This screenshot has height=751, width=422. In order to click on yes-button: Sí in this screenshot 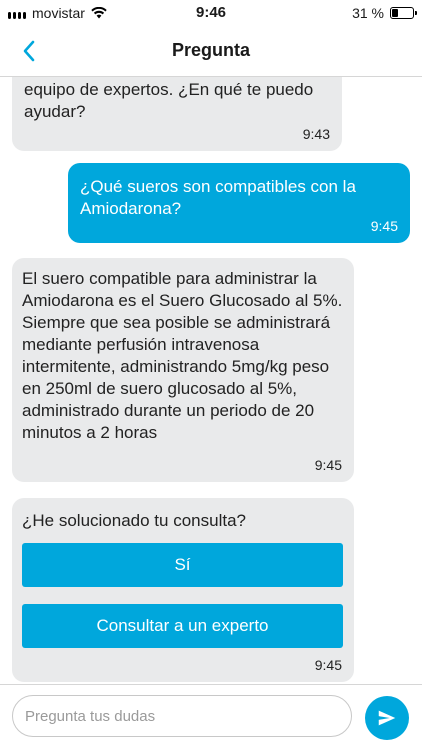, I will do `click(182, 565)`.